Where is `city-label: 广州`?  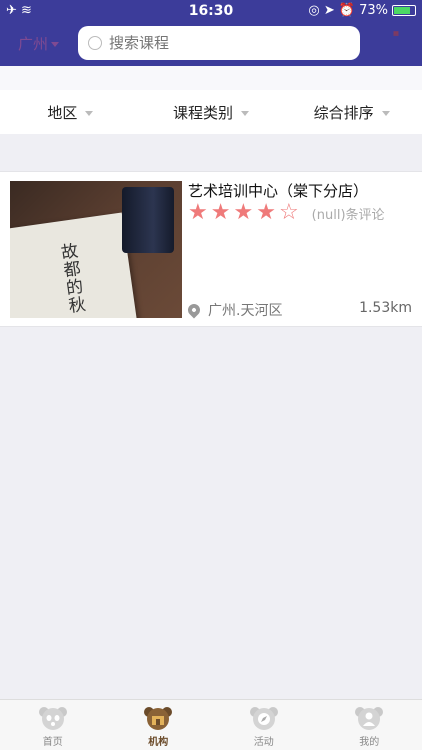
city-label: 广州 is located at coordinates (33, 44).